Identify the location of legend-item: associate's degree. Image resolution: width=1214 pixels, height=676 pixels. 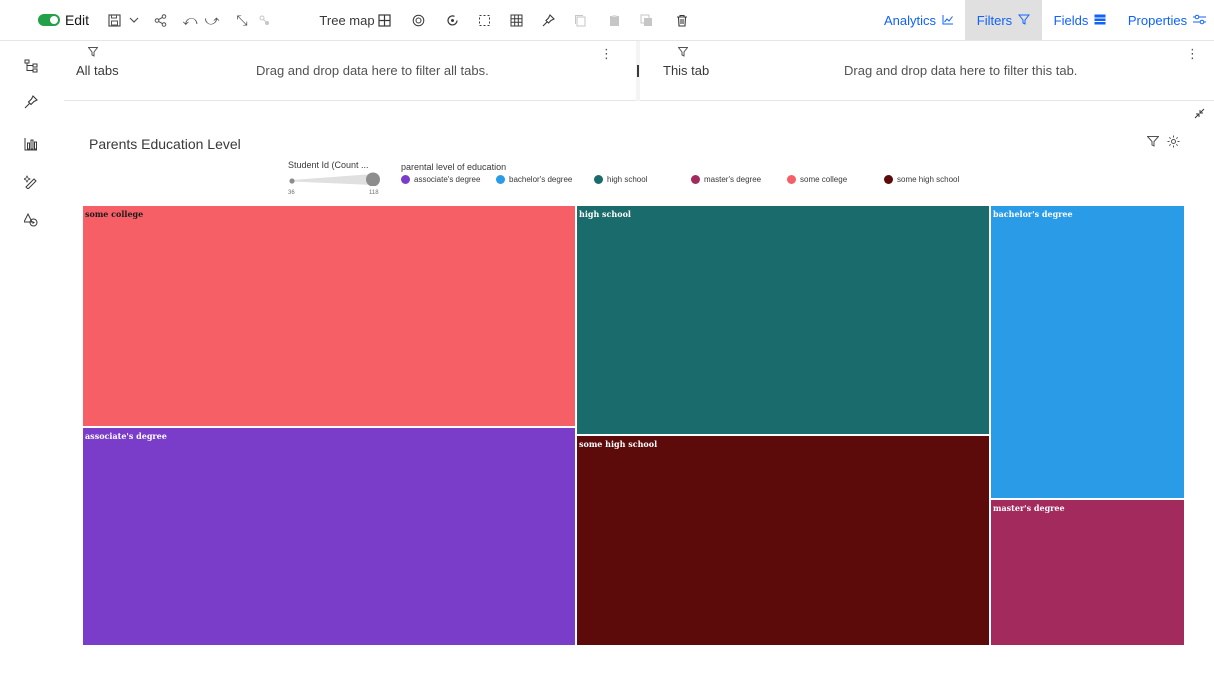
(440, 179).